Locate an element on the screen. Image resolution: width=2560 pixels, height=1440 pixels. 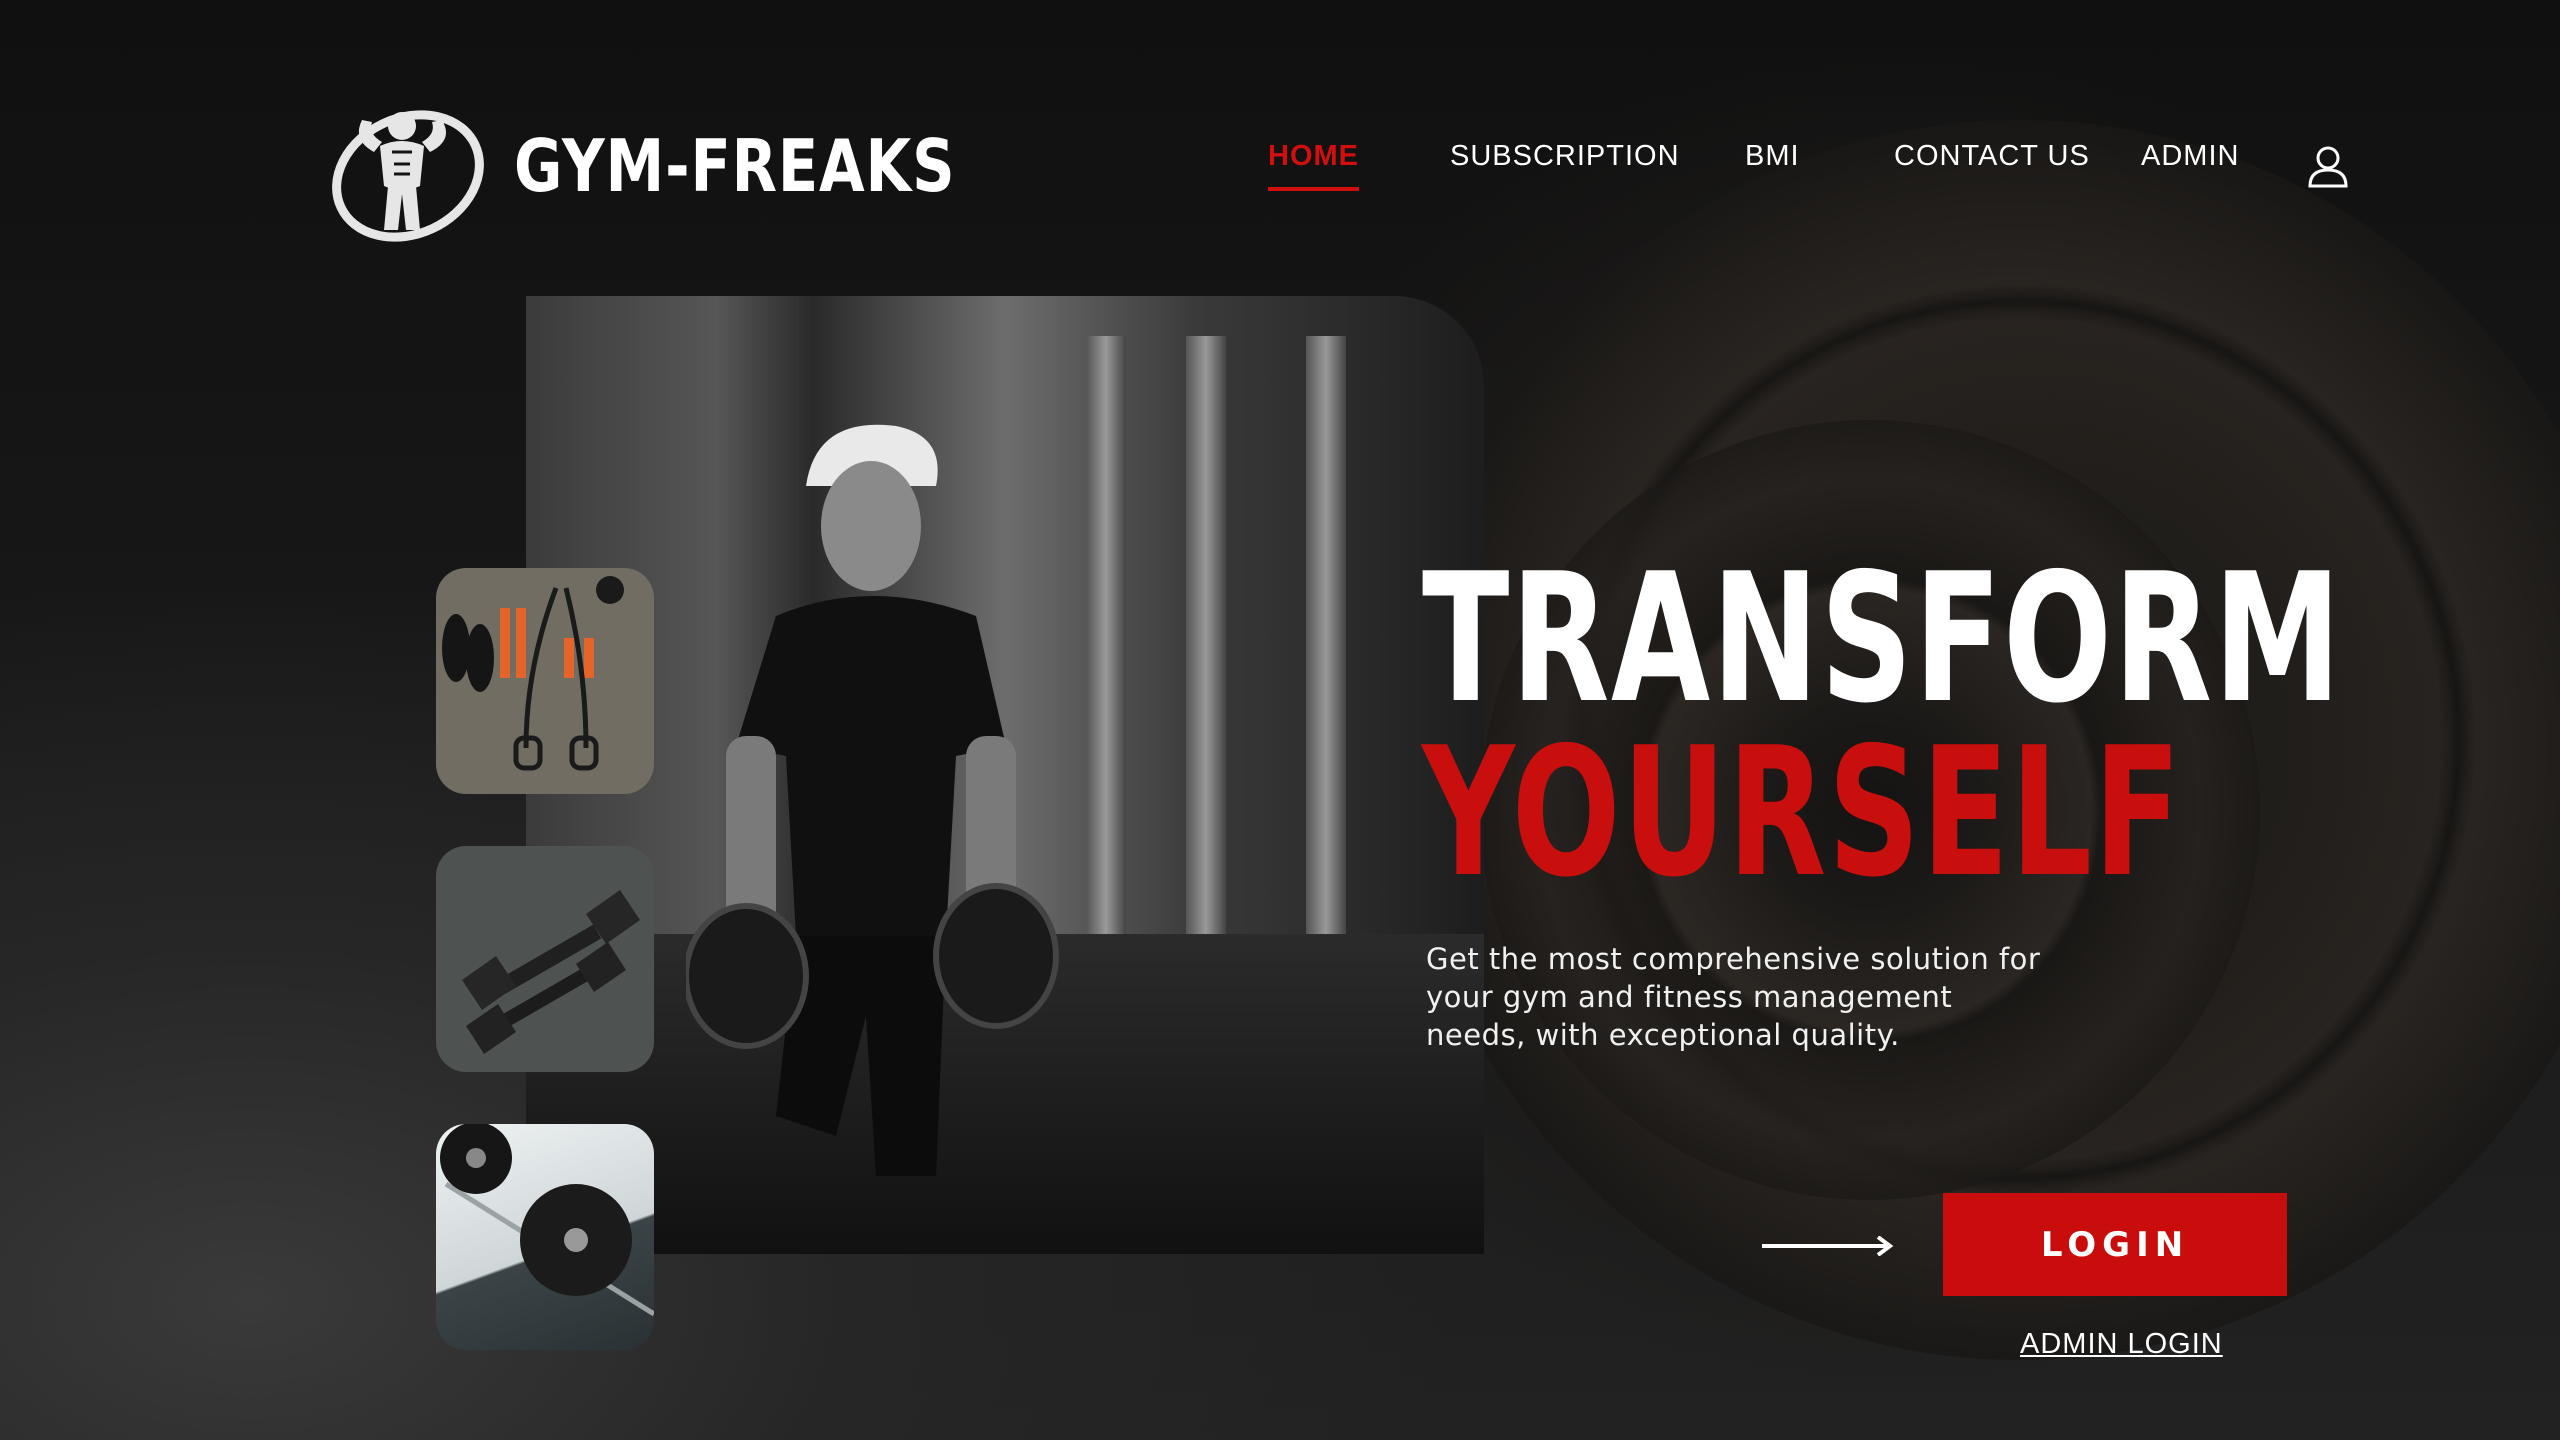
nav-bmi: BMI is located at coordinates (1772, 156).